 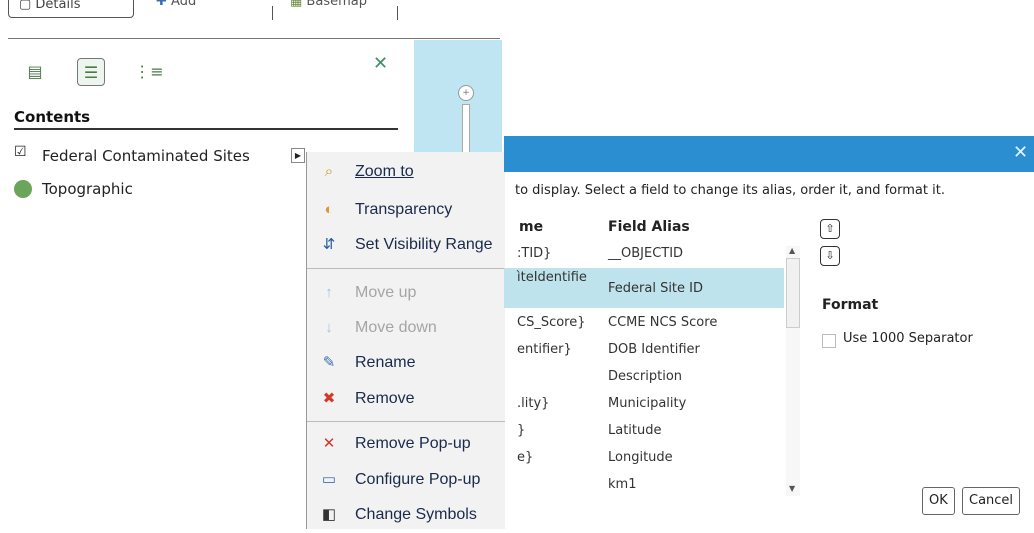 What do you see at coordinates (551, 322) in the screenshot?
I see `field-name-cell: CS_Score}` at bounding box center [551, 322].